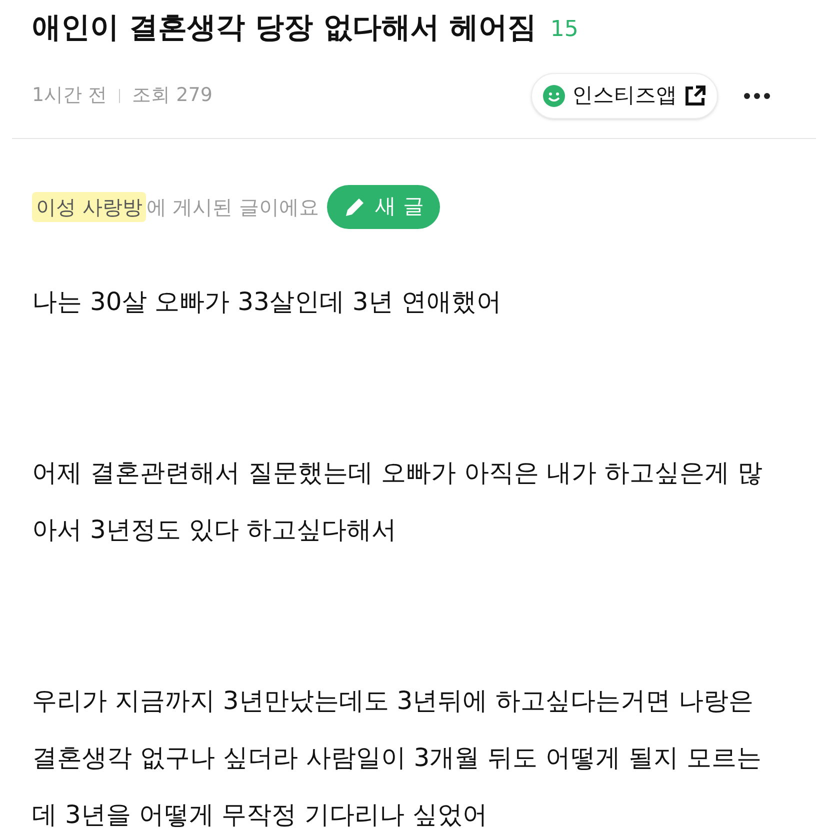 This screenshot has width=828, height=833. Describe the element at coordinates (624, 95) in the screenshot. I see `app-button: 인스티즈앱` at that location.